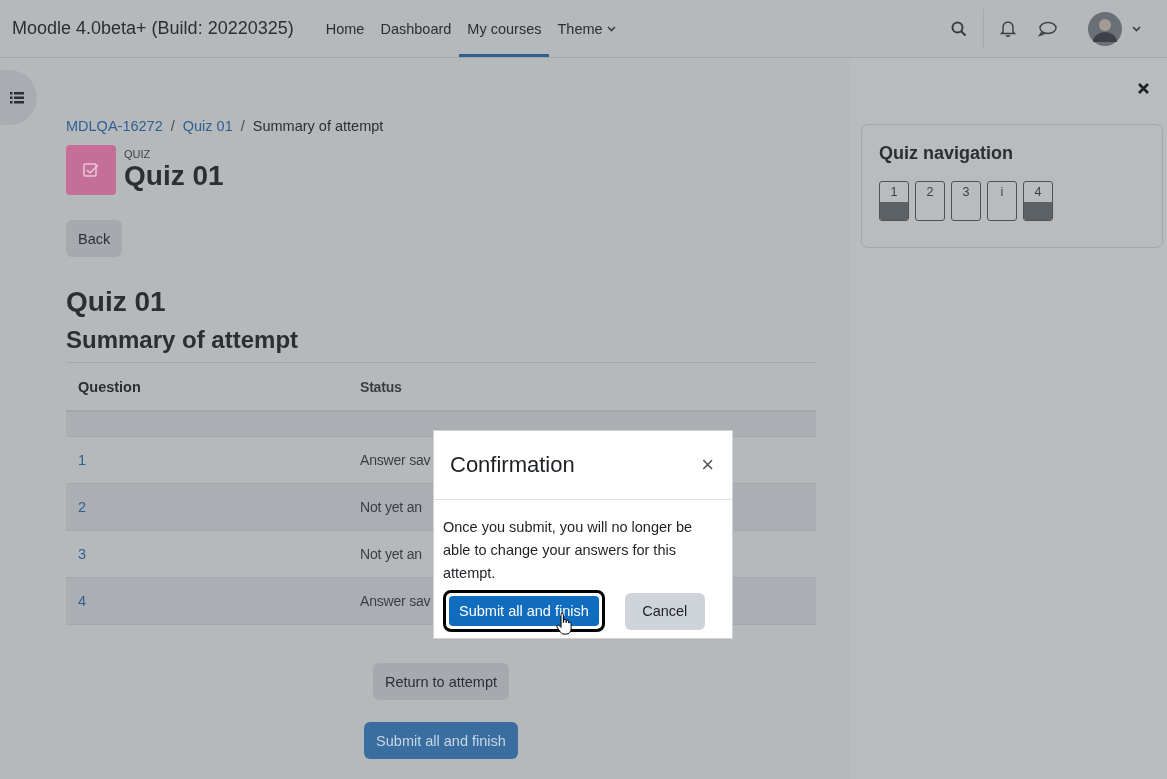 The image size is (1167, 779). I want to click on nav-link: Home, so click(345, 28).